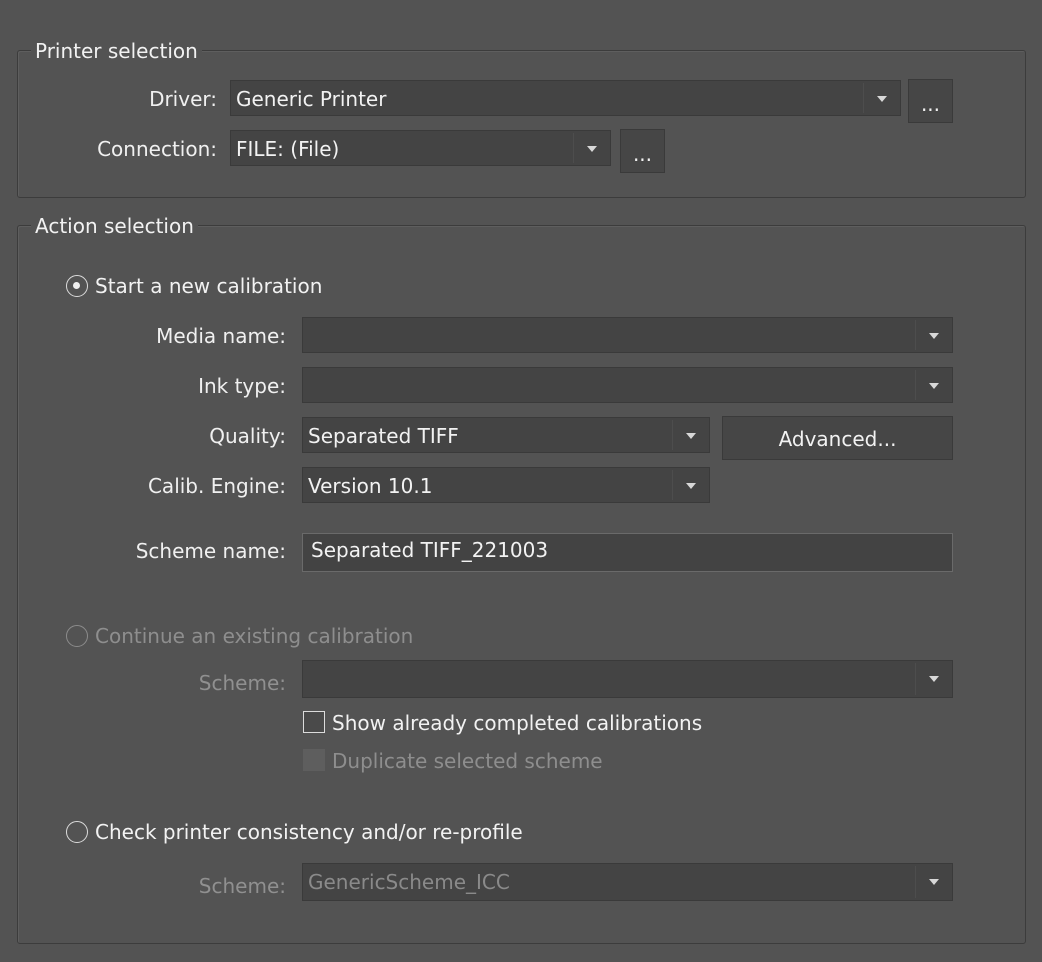 Image resolution: width=1042 pixels, height=962 pixels. I want to click on radio-selected-dot, so click(76, 285).